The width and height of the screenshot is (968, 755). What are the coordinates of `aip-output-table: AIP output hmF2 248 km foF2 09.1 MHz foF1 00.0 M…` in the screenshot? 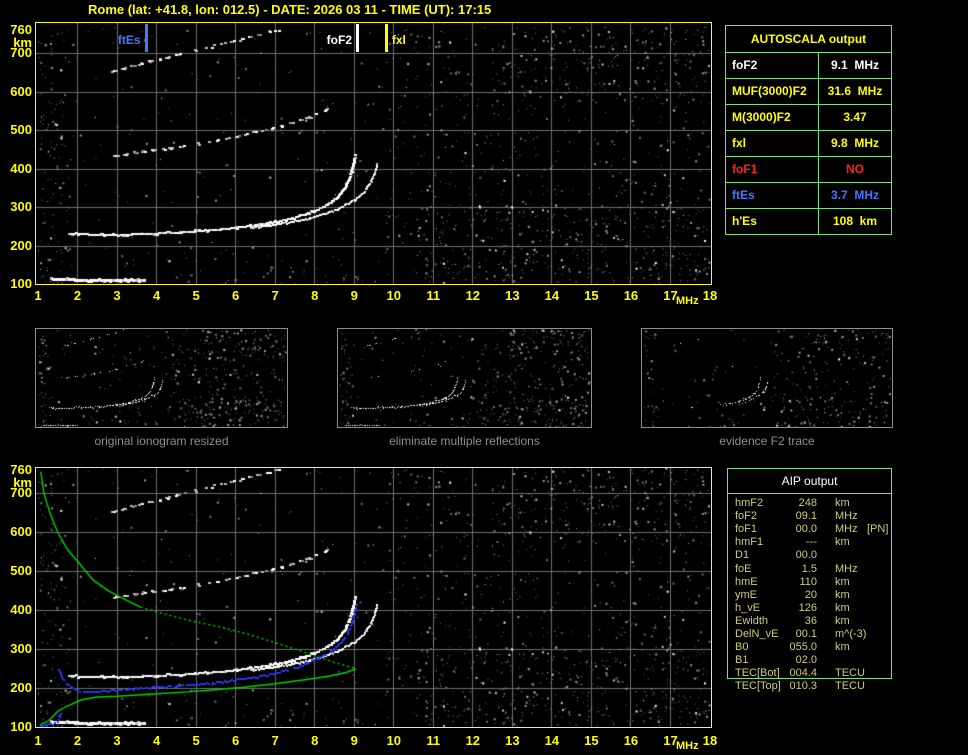 It's located at (809, 580).